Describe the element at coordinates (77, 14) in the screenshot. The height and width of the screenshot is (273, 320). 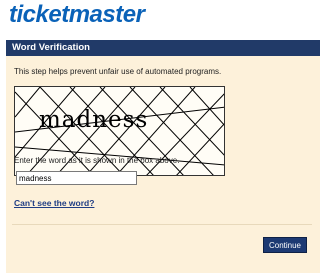
I see `ticketmaster-logo: ticketmaster` at that location.